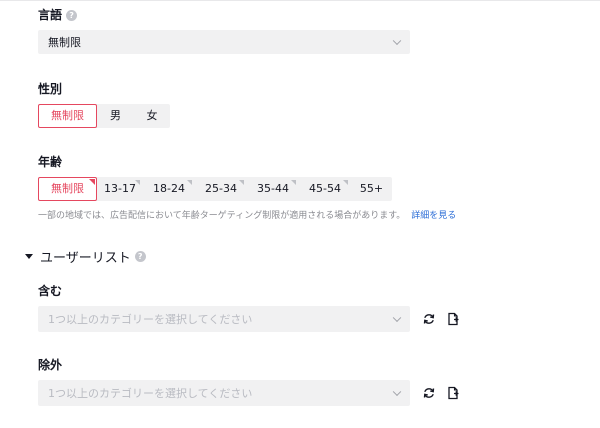 This screenshot has height=428, width=600. Describe the element at coordinates (371, 189) in the screenshot. I see `age-option-55-plus: 55+` at that location.